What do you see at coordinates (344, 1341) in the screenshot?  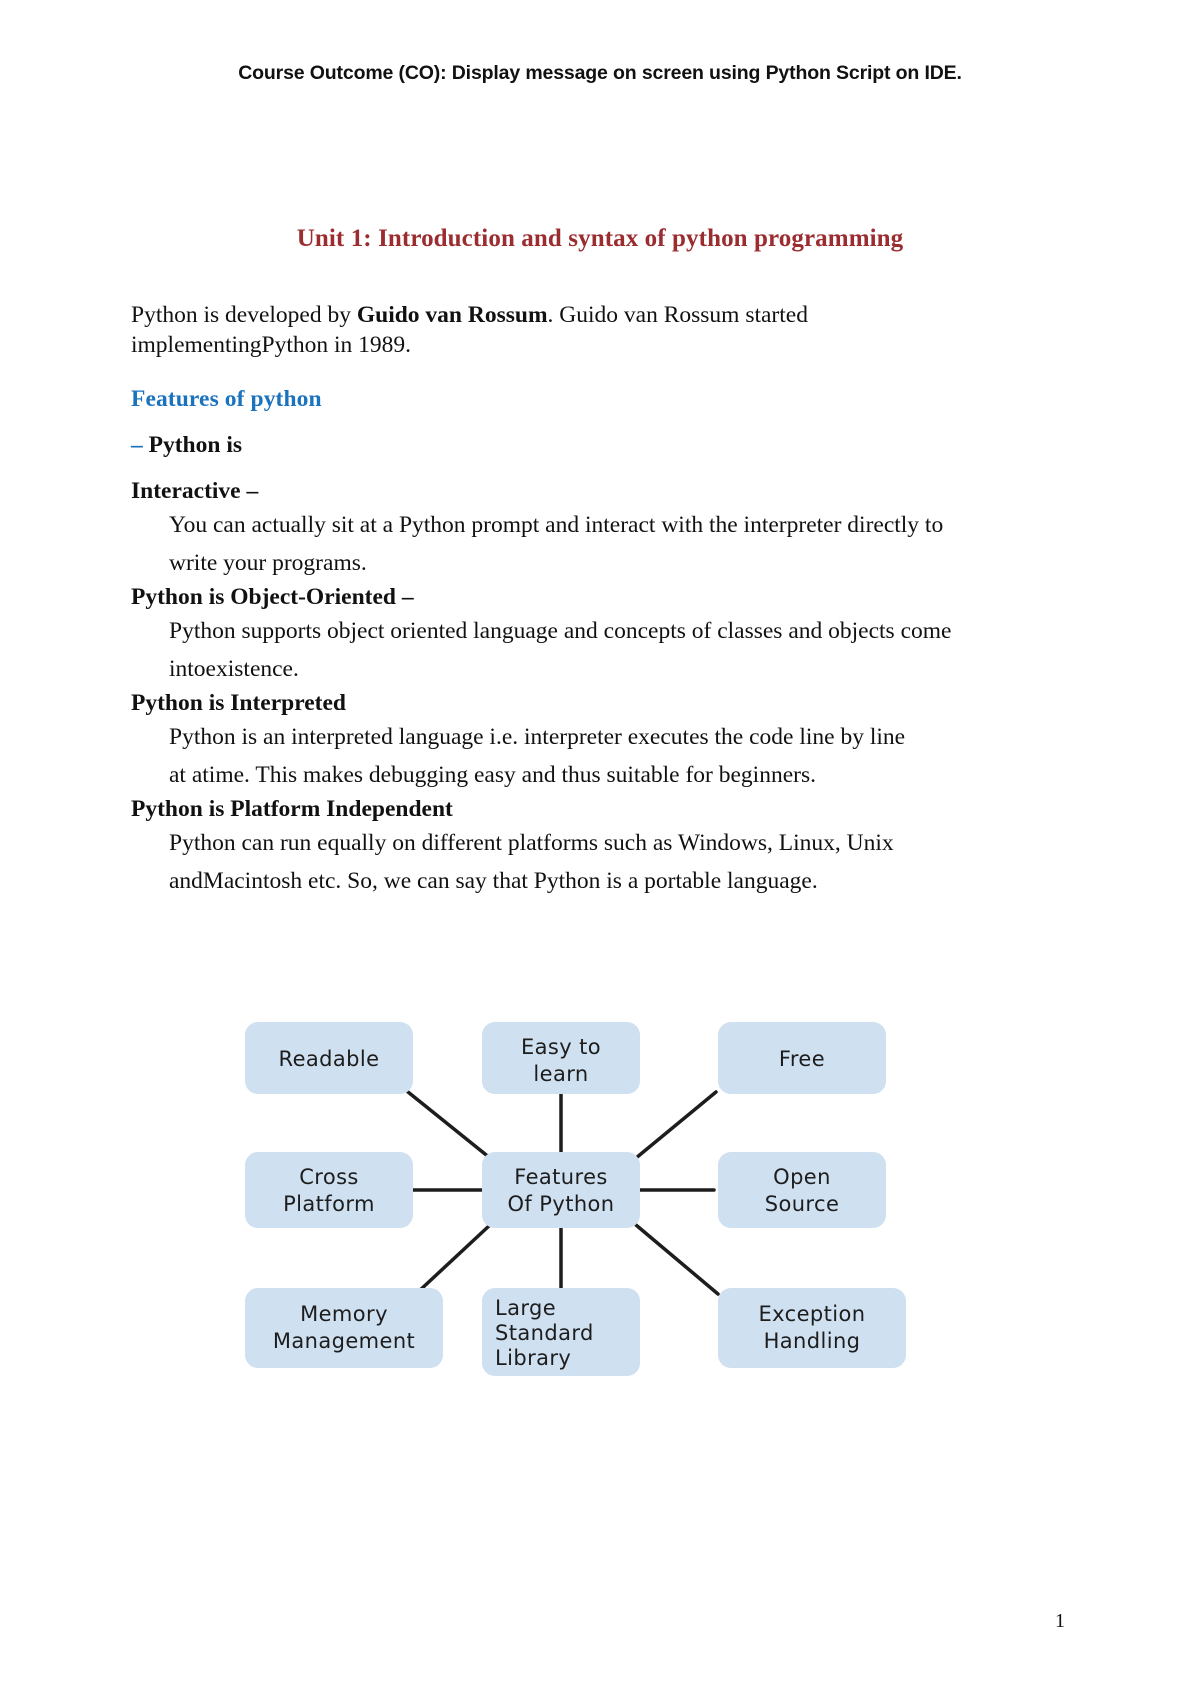 I see `node-label-memory-management-line2: Management` at bounding box center [344, 1341].